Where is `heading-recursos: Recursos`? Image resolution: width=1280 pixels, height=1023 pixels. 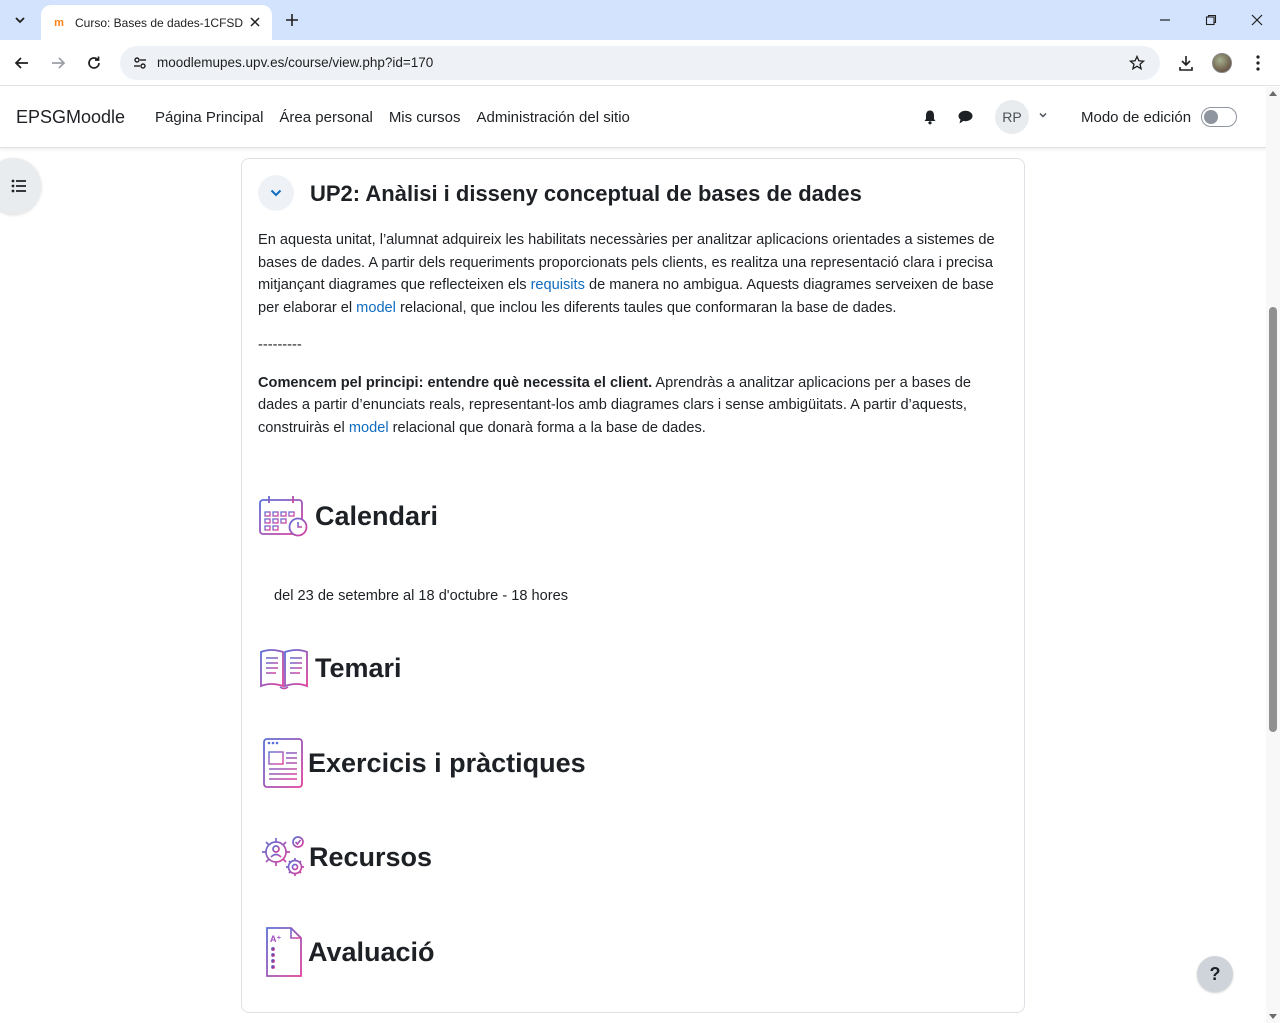 heading-recursos: Recursos is located at coordinates (345, 857).